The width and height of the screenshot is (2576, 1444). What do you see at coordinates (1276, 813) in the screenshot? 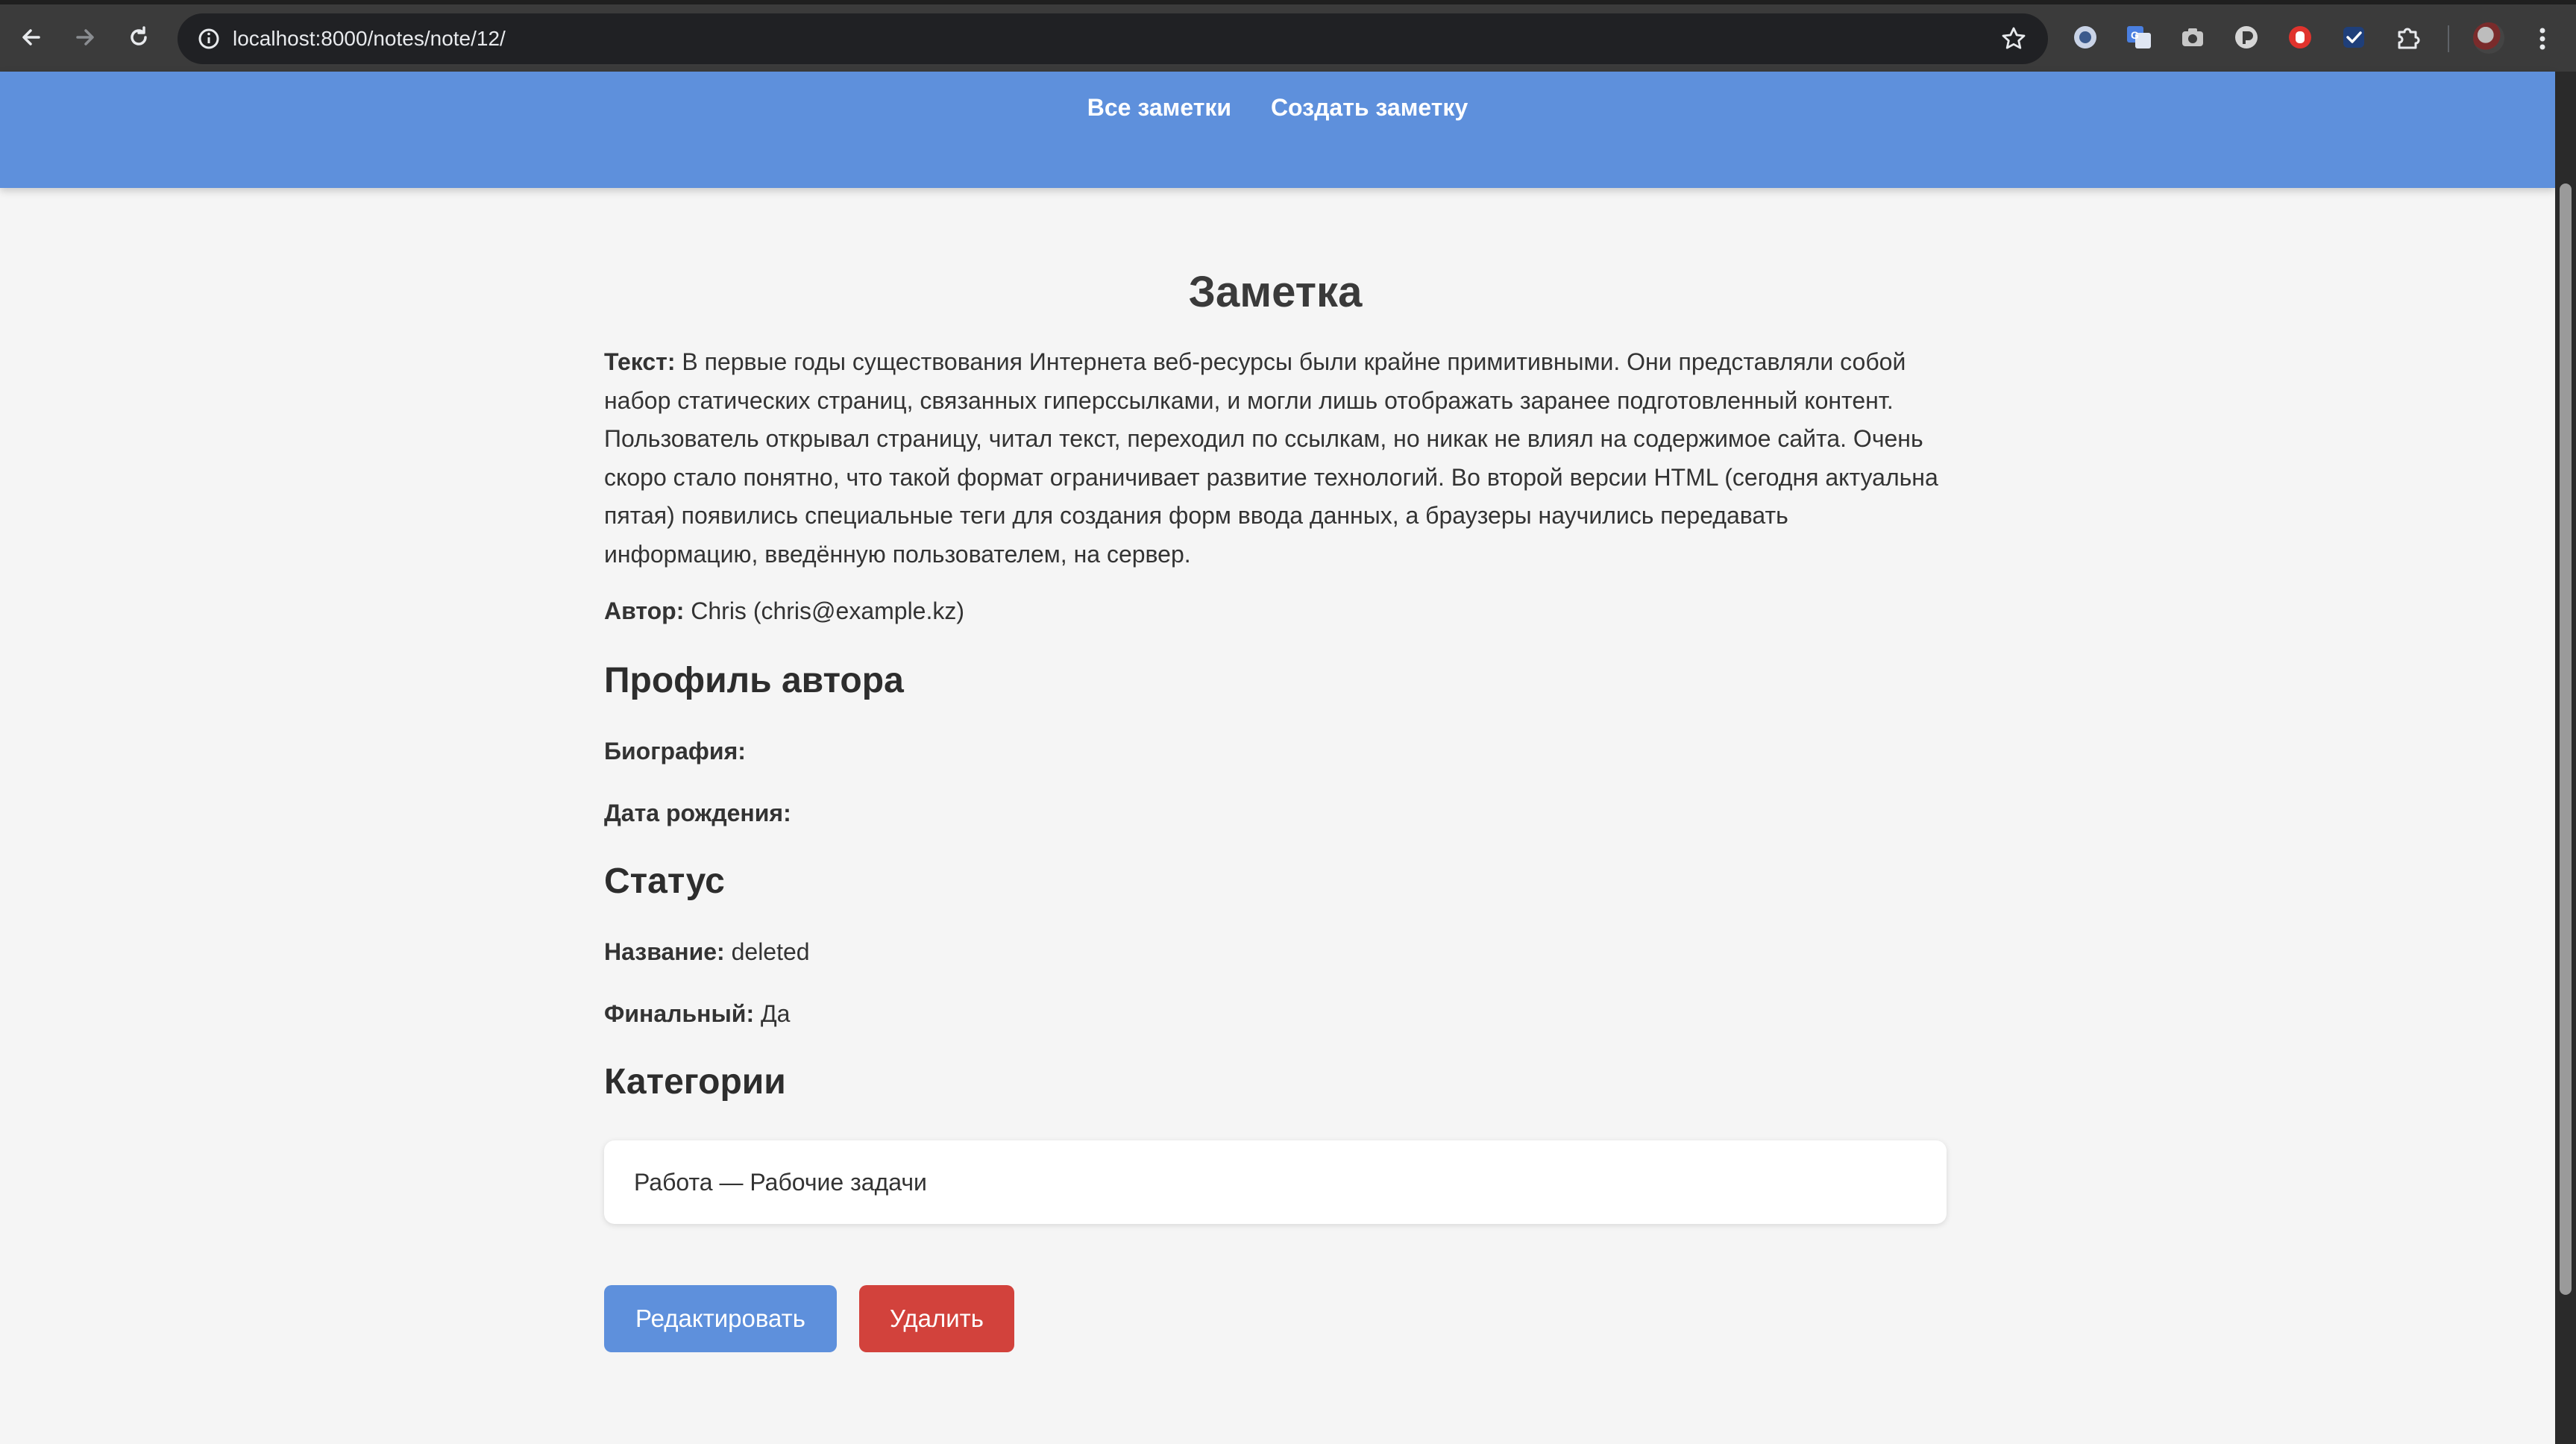
I see `profile-birth-date: Дата рождения:` at bounding box center [1276, 813].